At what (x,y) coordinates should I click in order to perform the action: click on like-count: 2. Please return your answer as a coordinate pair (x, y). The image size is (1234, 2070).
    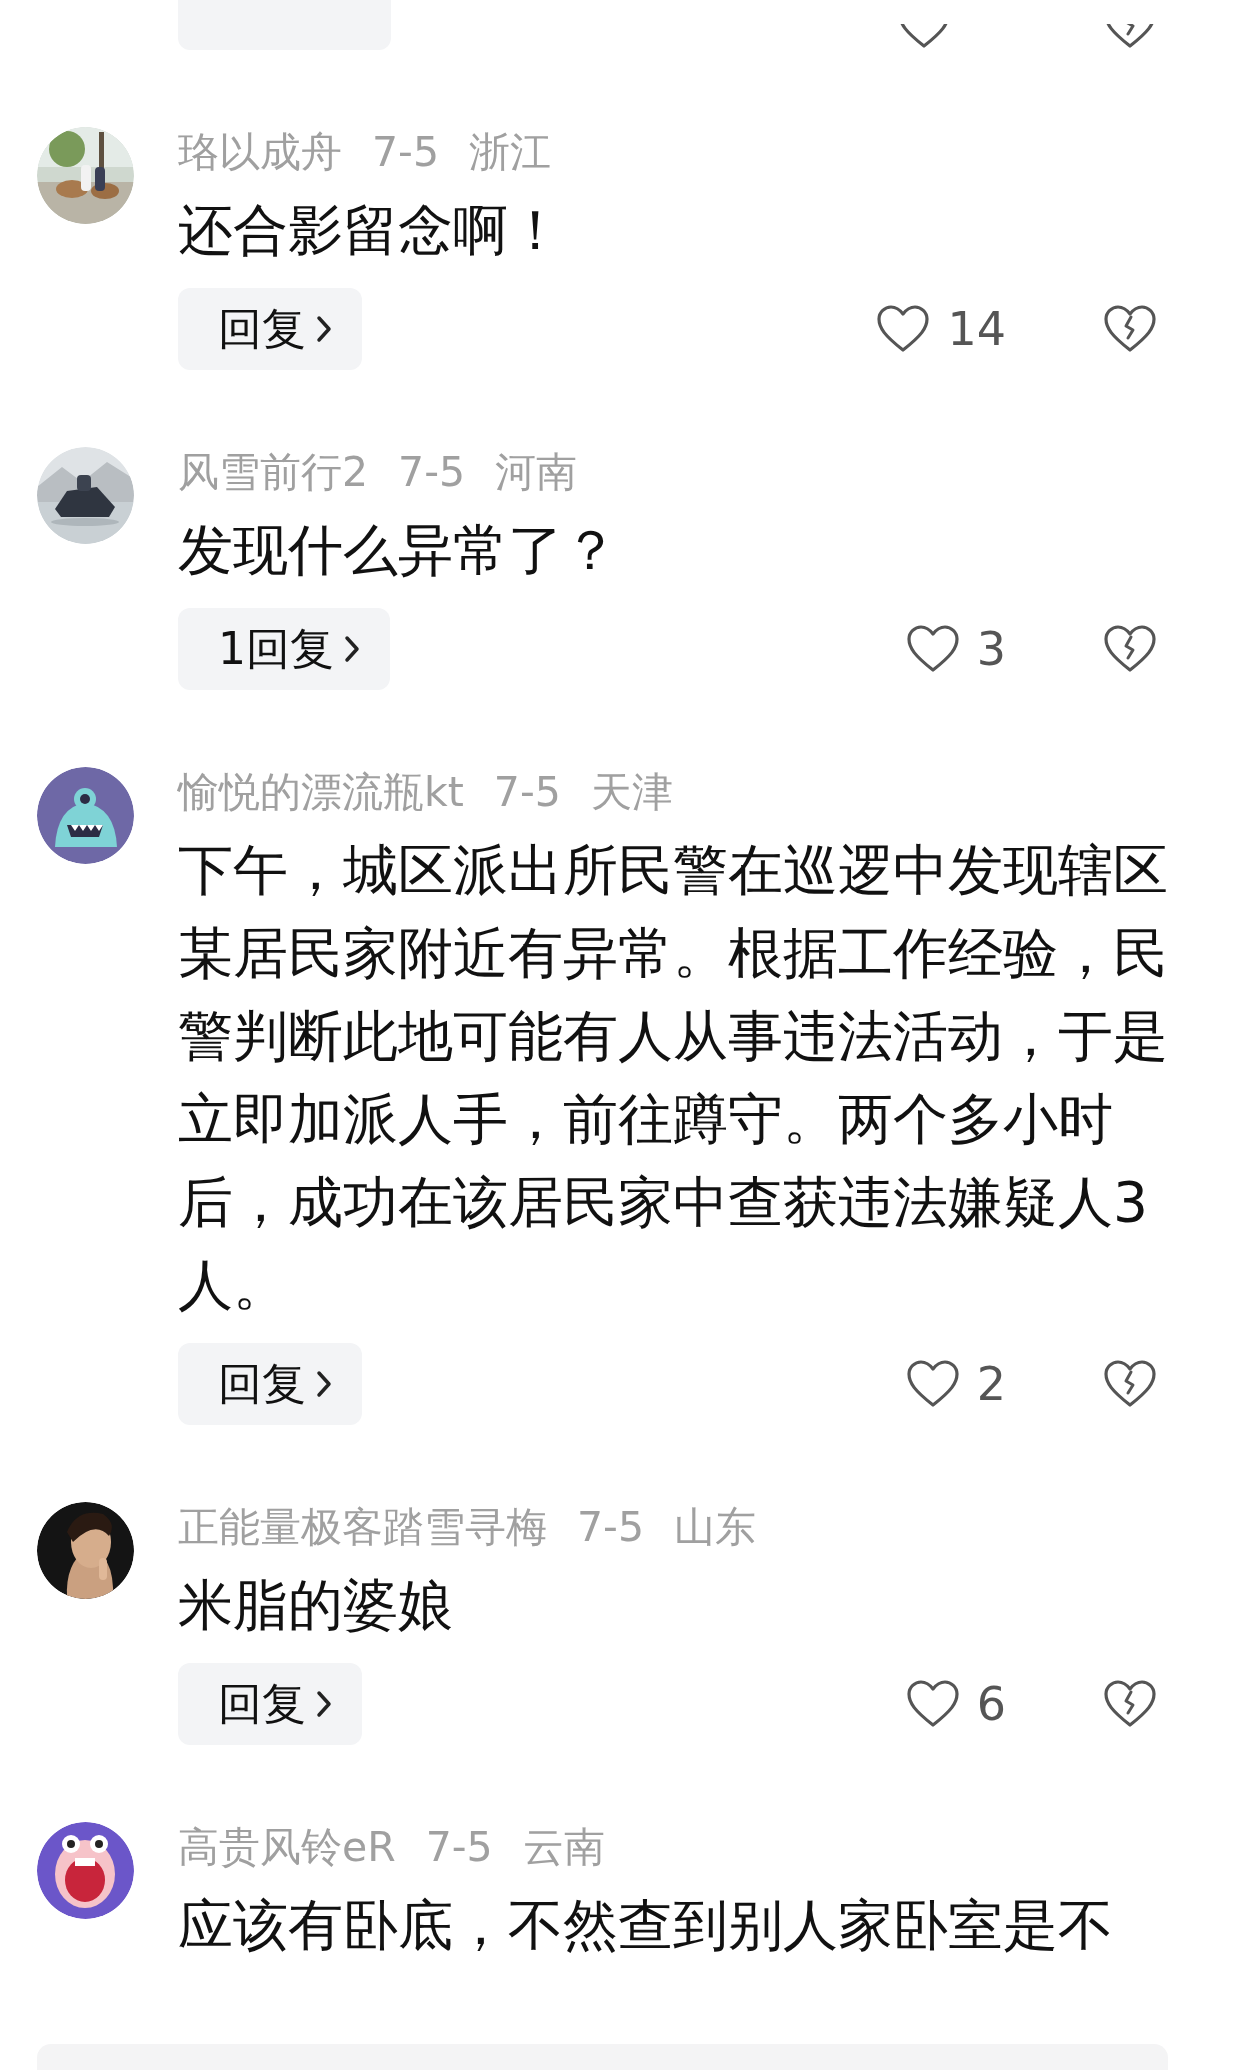
    Looking at the image, I should click on (991, 1384).